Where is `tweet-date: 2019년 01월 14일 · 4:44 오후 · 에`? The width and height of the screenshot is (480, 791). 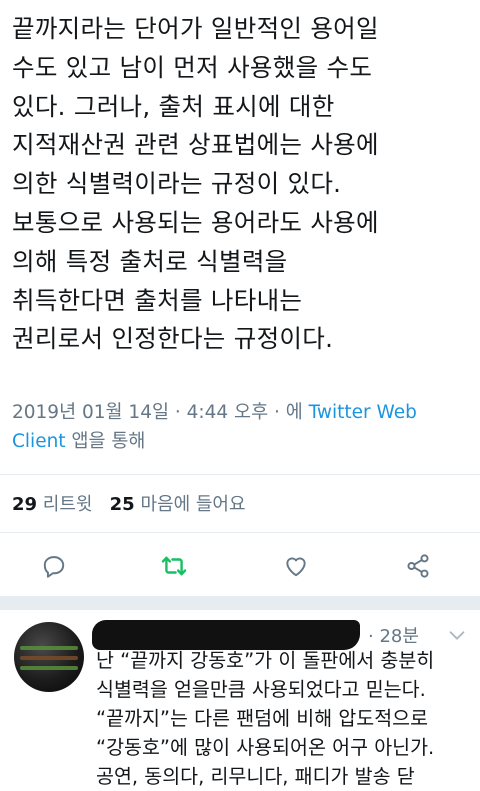
tweet-date: 2019년 01월 14일 · 4:44 오후 · 에 is located at coordinates (160, 412).